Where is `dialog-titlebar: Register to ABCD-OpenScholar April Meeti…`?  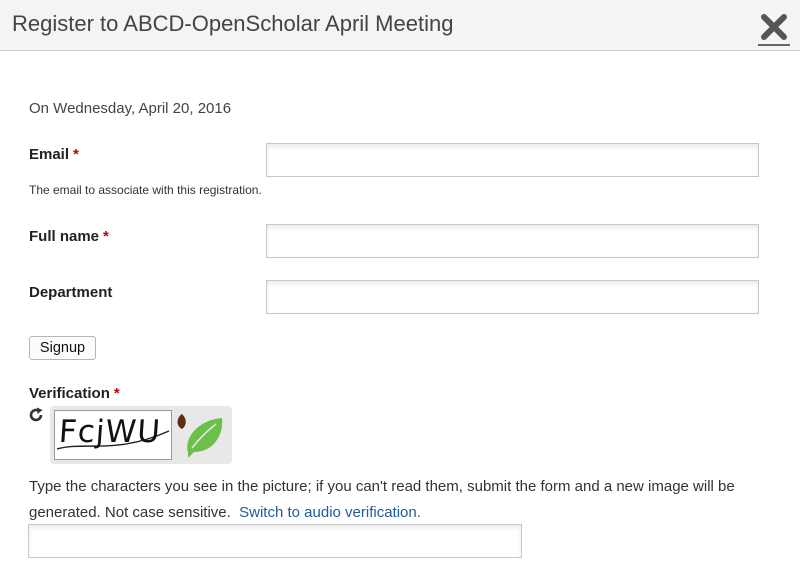 dialog-titlebar: Register to ABCD-OpenScholar April Meeti… is located at coordinates (400, 25).